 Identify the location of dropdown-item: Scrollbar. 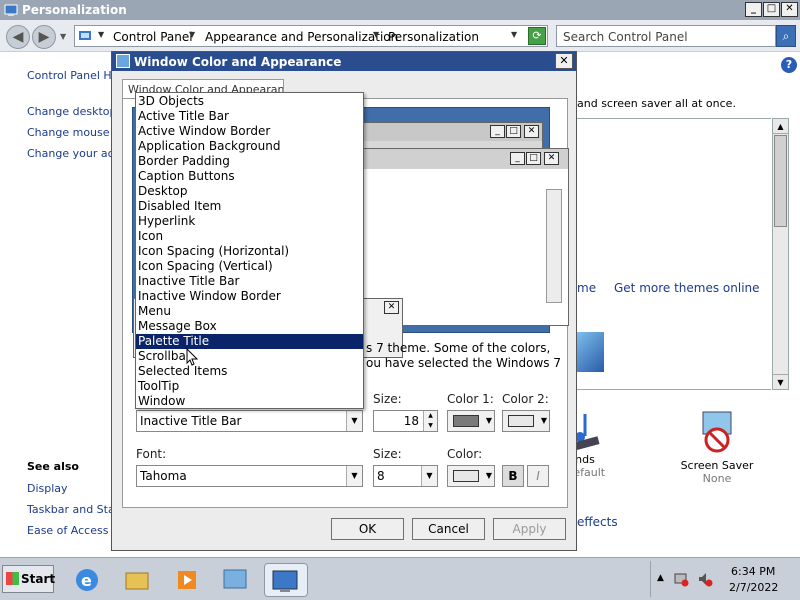
(249, 356).